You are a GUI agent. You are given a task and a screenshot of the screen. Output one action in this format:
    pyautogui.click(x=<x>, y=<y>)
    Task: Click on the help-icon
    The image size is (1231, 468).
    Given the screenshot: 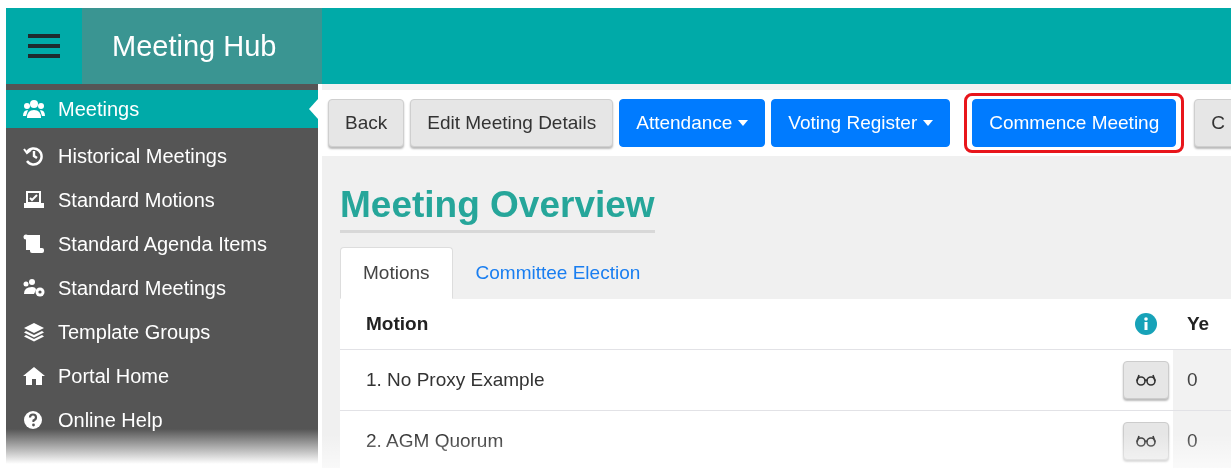 What is the action you would take?
    pyautogui.click(x=34, y=420)
    